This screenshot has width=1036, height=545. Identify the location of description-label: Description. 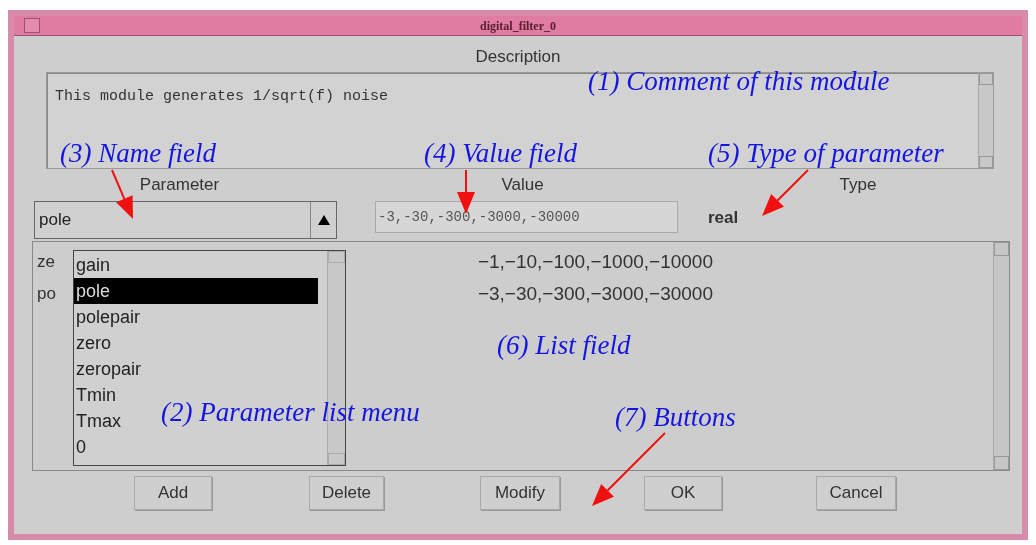
(518, 58).